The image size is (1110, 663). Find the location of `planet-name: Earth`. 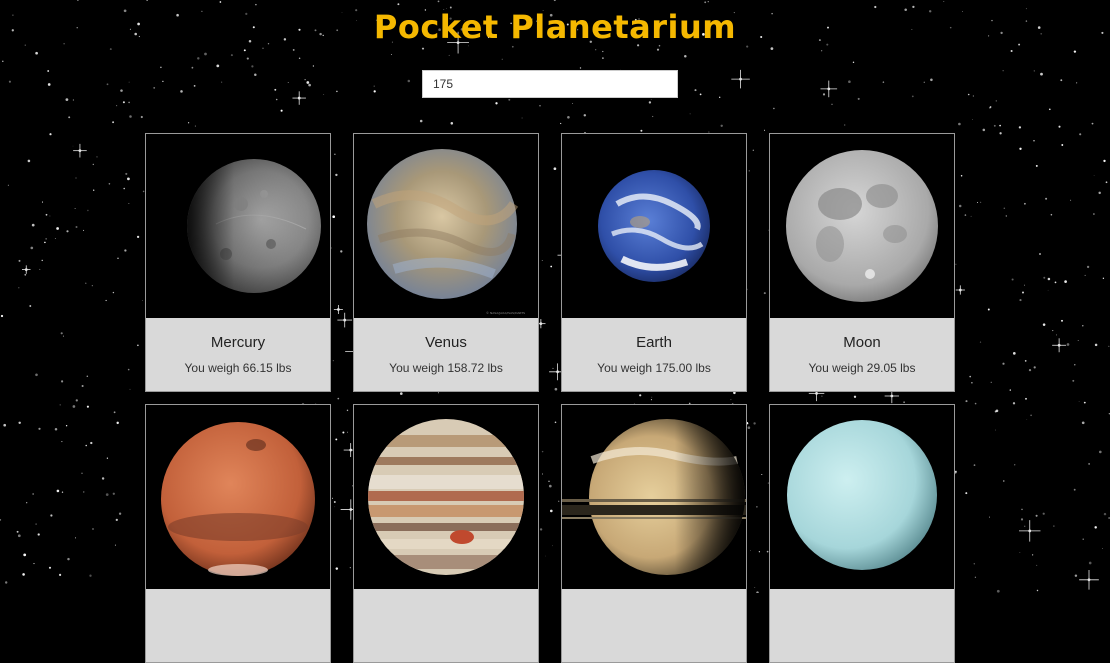

planet-name: Earth is located at coordinates (654, 342).